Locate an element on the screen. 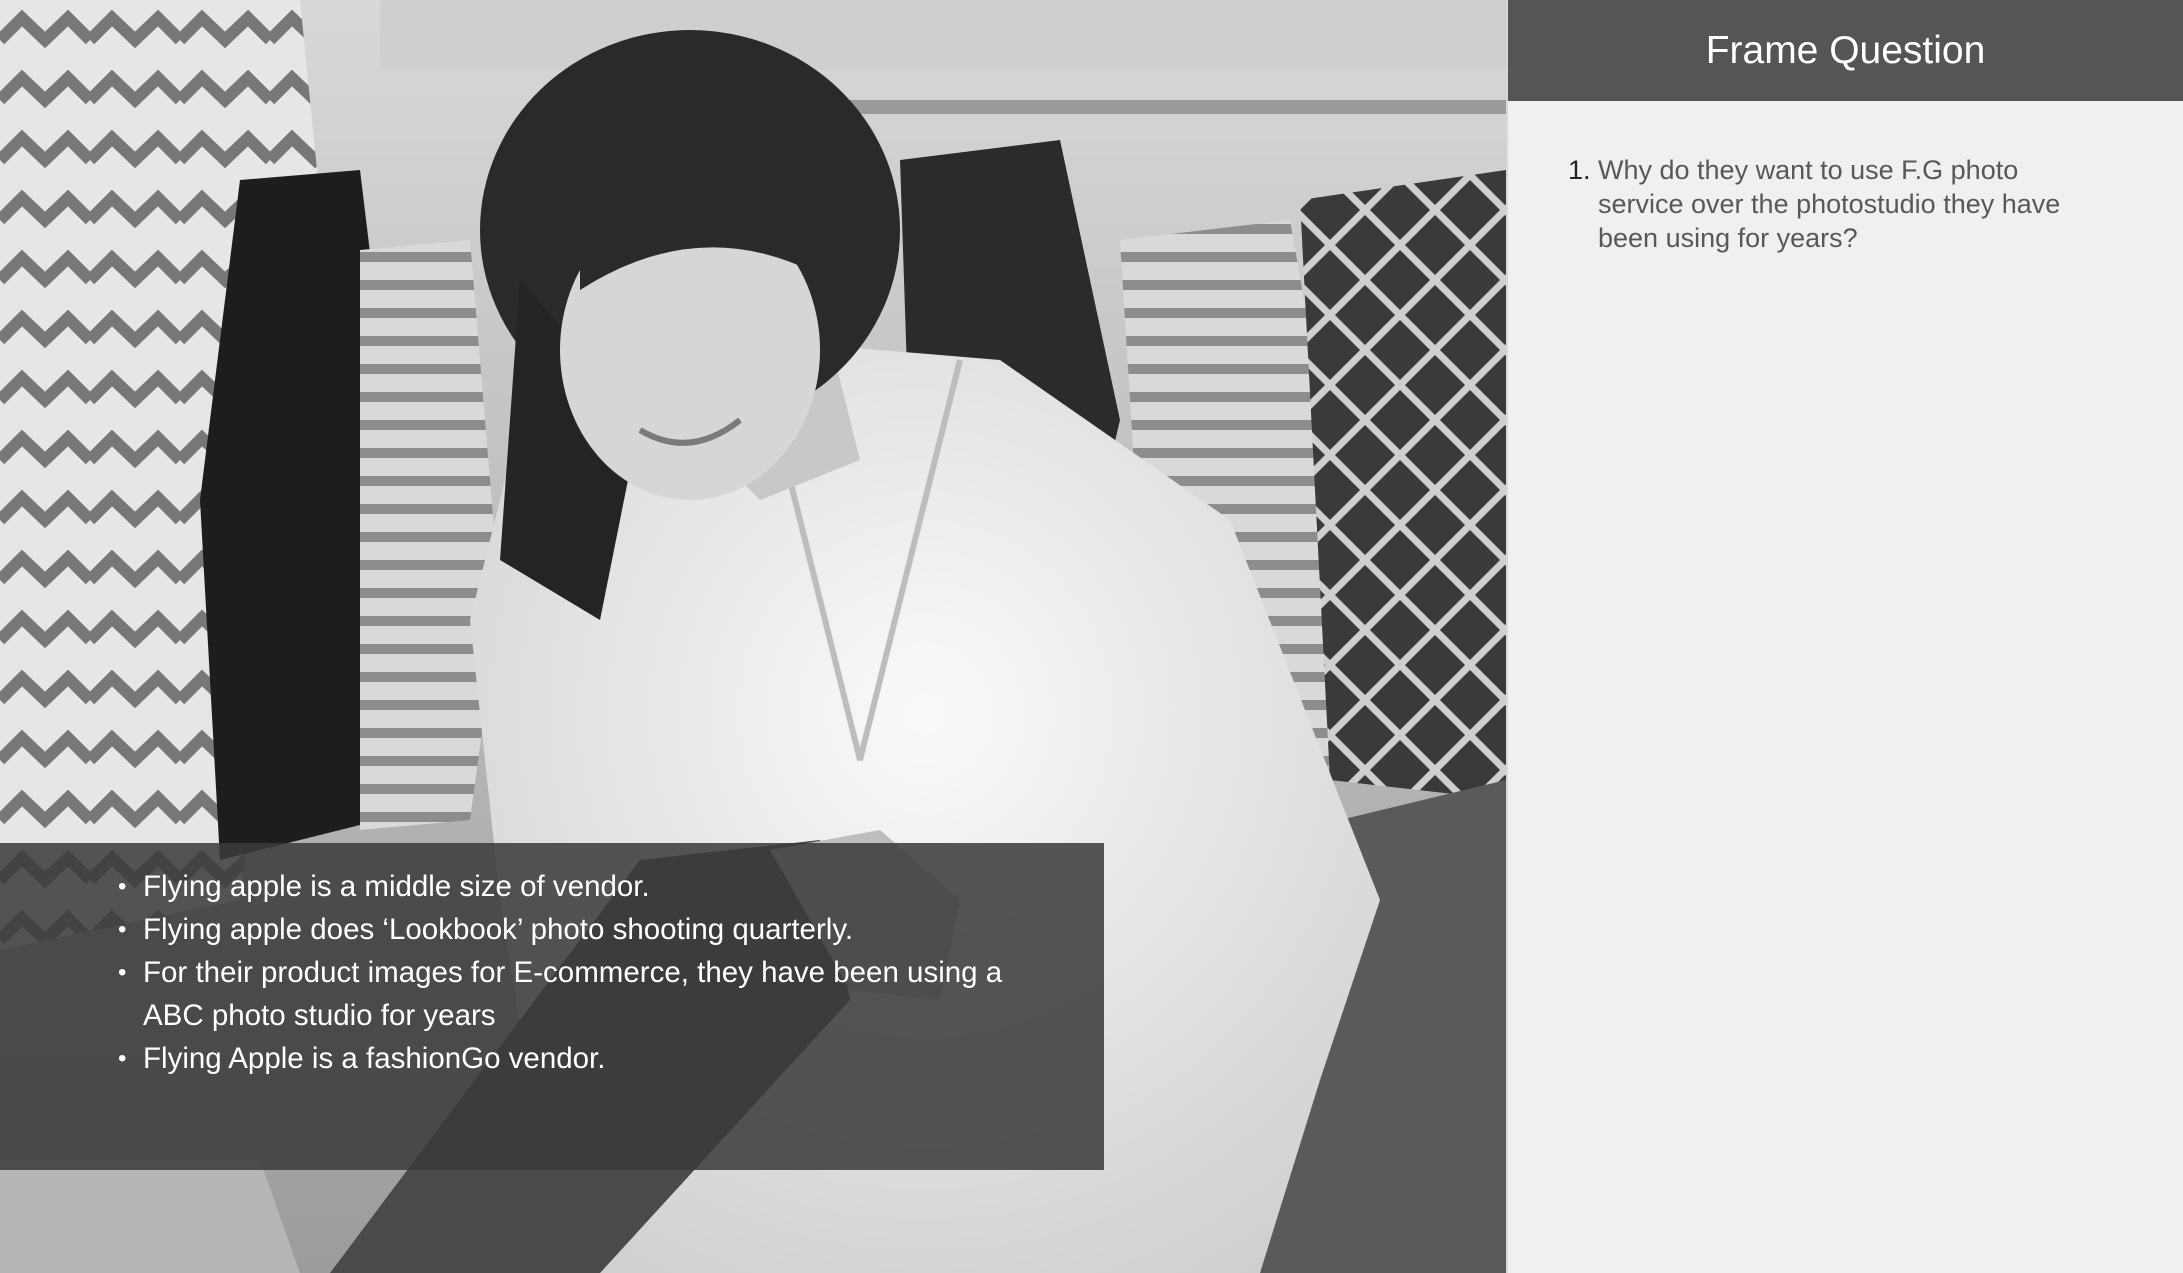 This screenshot has height=1273, width=2183. list-item: Flying apple is a middle size of vendor. is located at coordinates (583, 886).